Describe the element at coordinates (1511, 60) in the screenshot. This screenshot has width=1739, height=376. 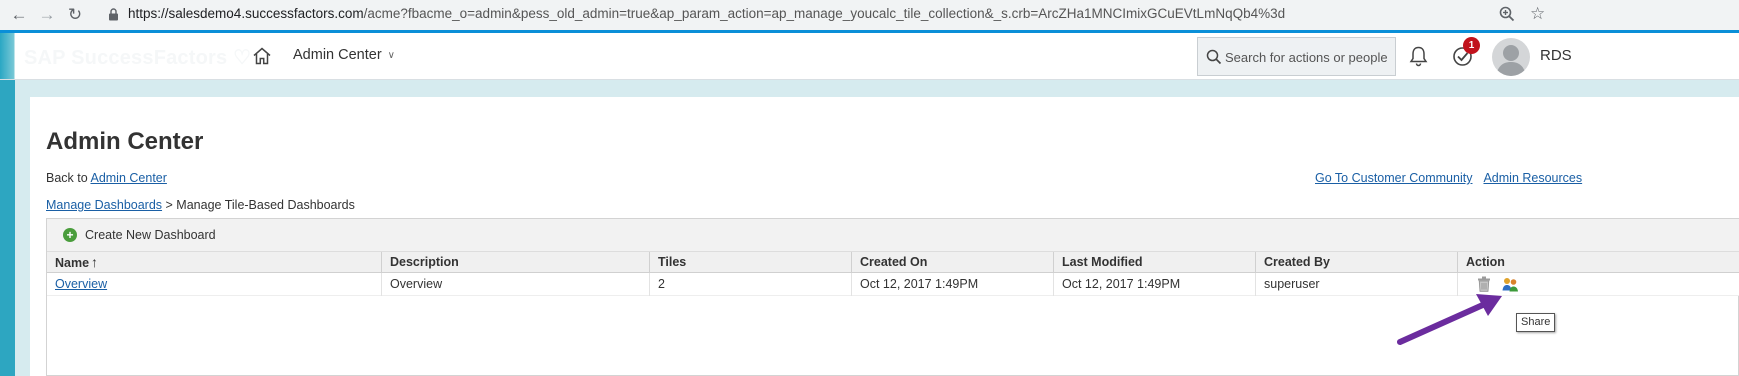
I see `avatar-silhouette-icon` at that location.